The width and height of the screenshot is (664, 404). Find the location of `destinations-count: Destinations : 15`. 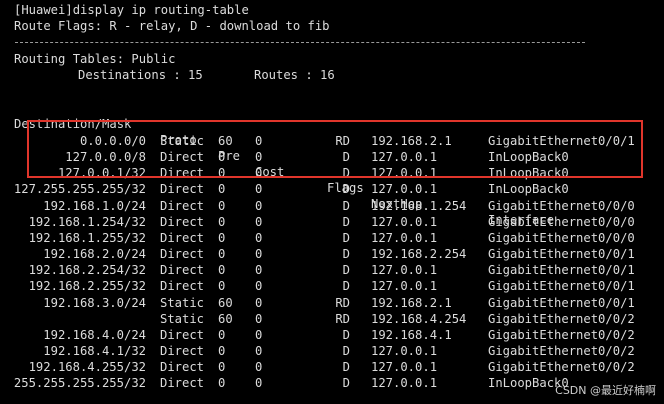

destinations-count: Destinations : 15 is located at coordinates (140, 75).